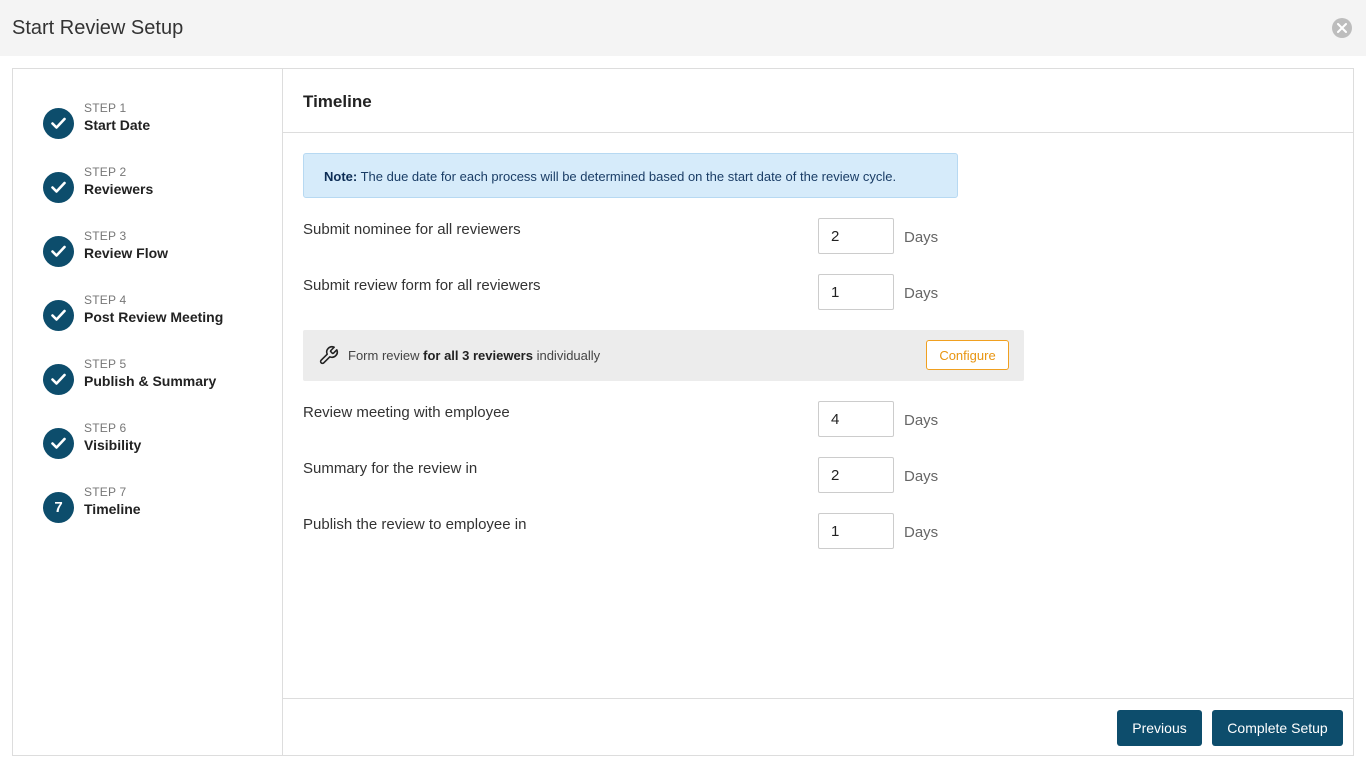 This screenshot has width=1366, height=768. Describe the element at coordinates (1159, 728) in the screenshot. I see `previous-button: Previous` at that location.